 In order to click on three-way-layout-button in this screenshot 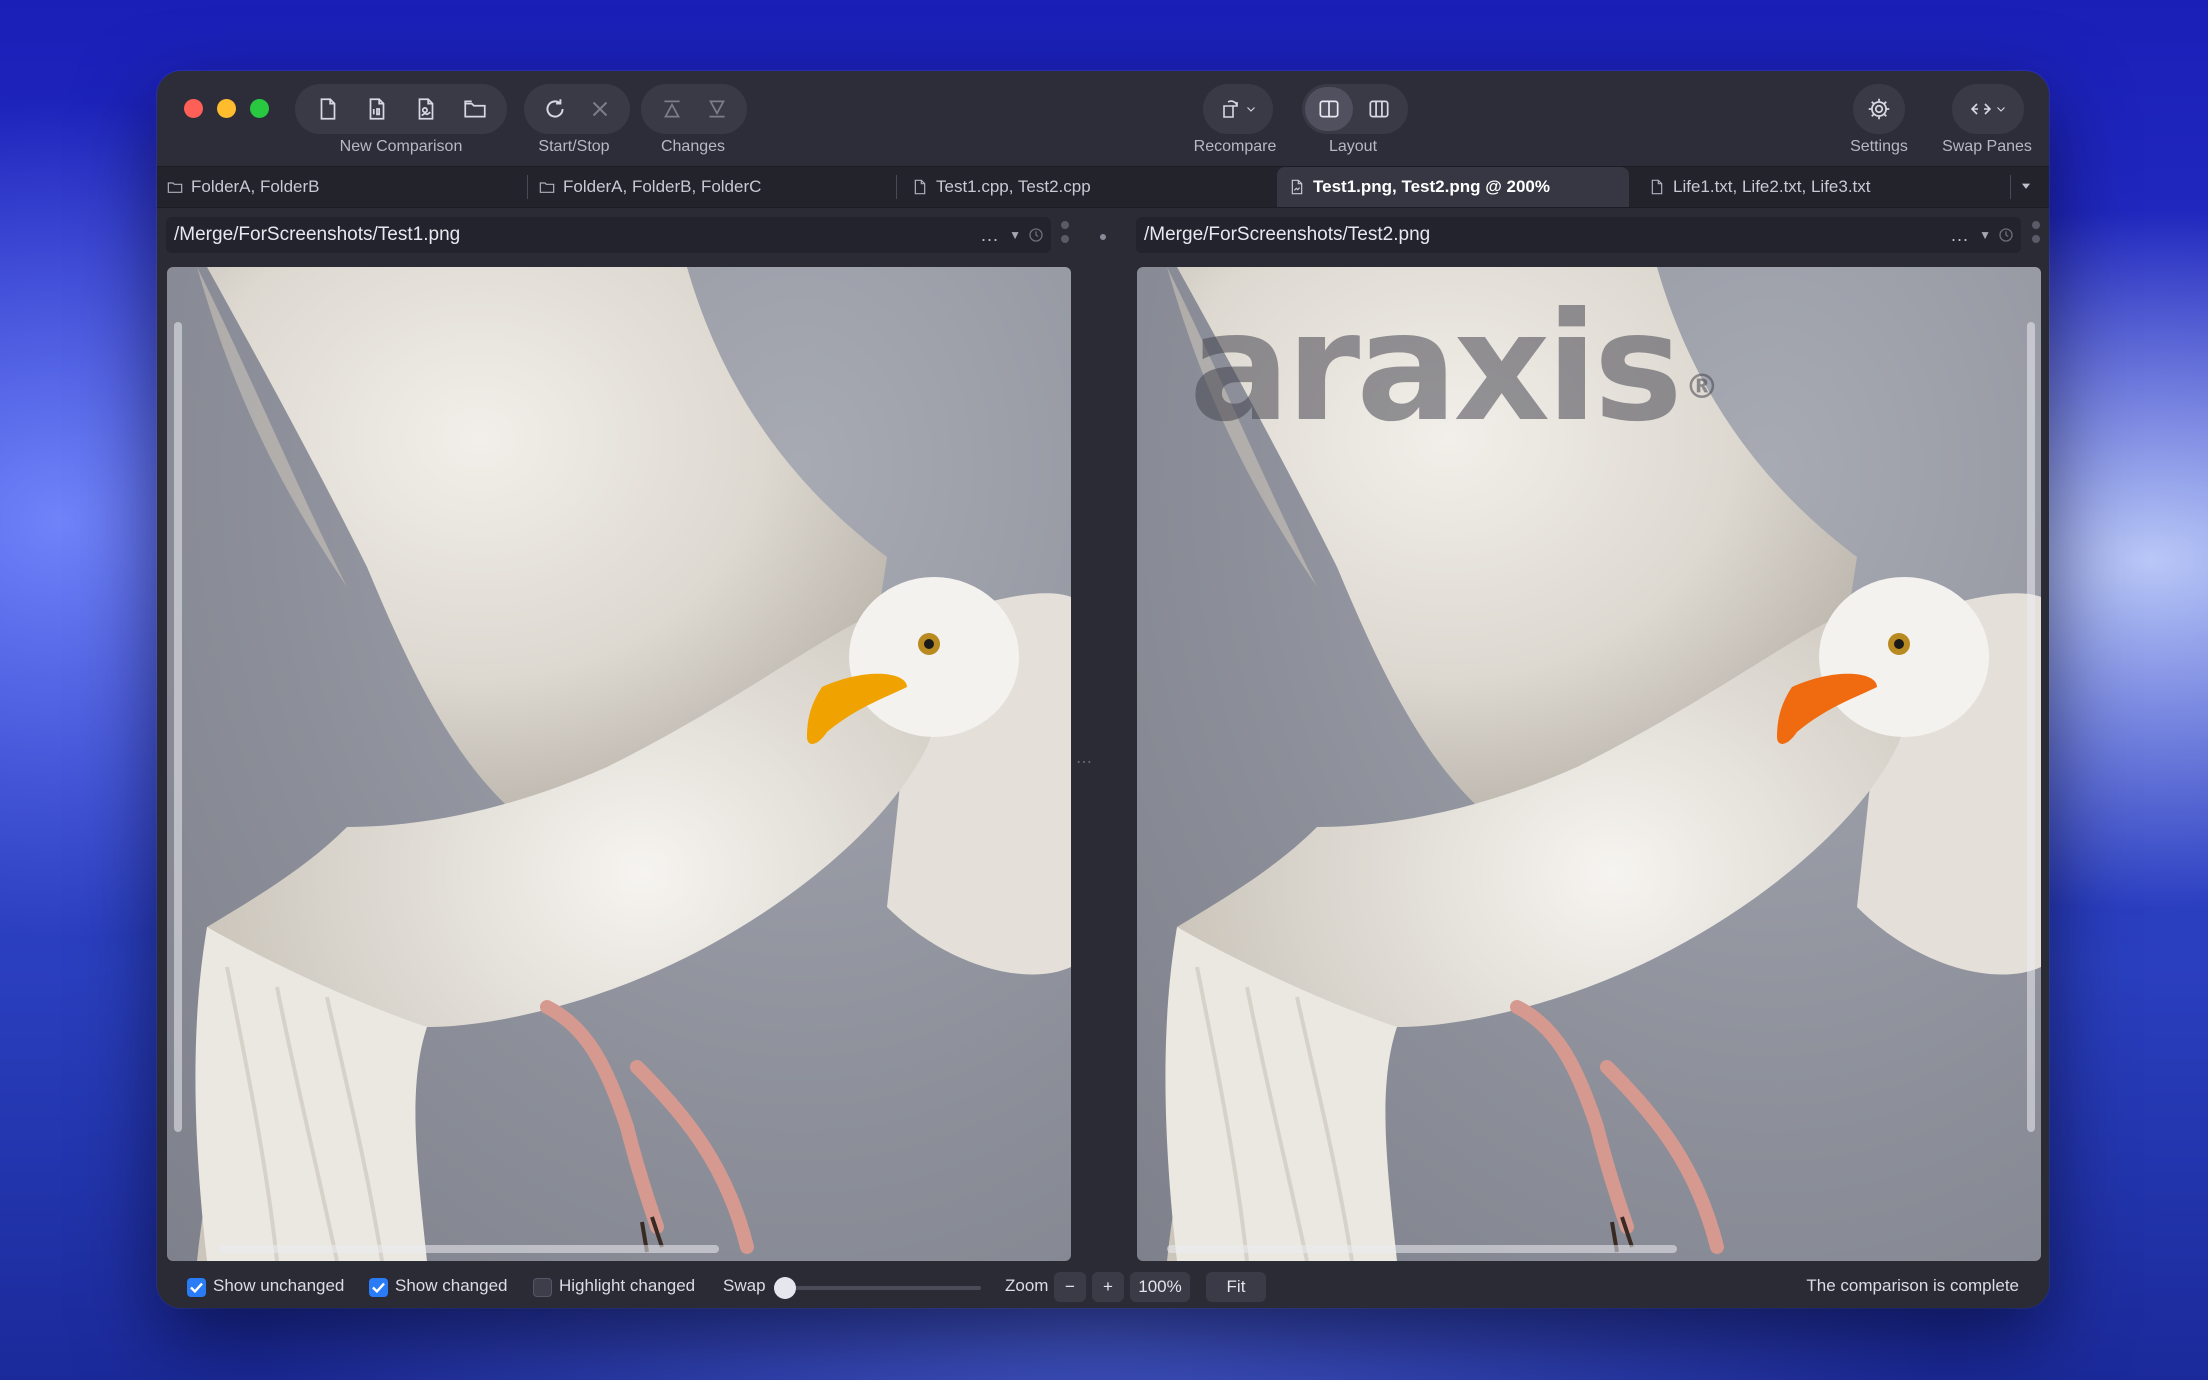, I will do `click(1379, 109)`.